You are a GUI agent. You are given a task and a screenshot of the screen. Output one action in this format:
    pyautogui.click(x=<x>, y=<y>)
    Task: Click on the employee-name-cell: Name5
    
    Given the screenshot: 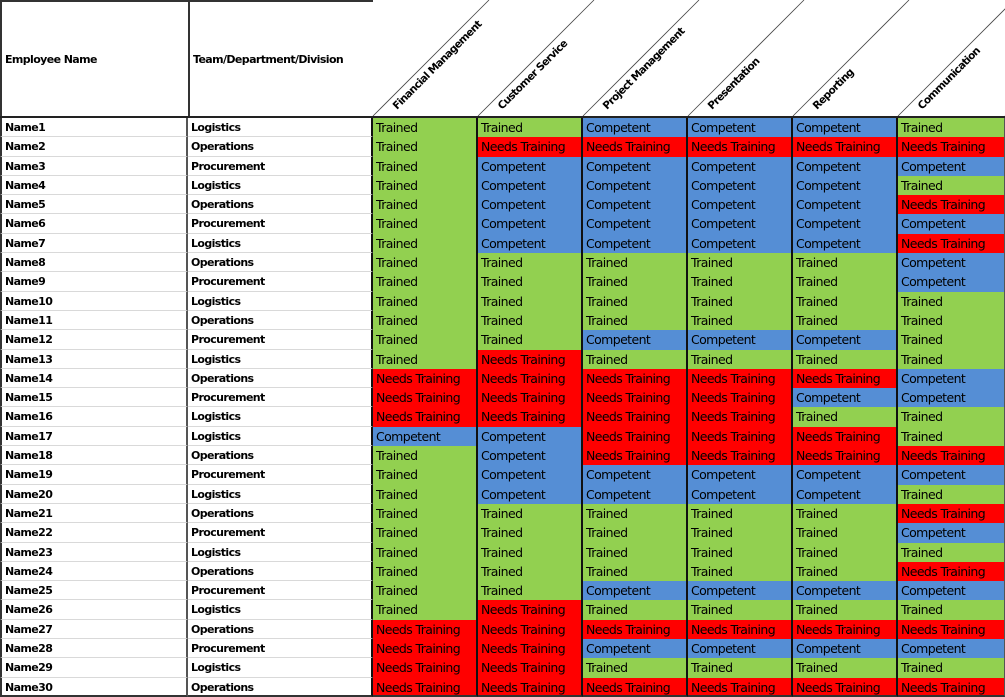 What is the action you would take?
    pyautogui.click(x=94, y=205)
    